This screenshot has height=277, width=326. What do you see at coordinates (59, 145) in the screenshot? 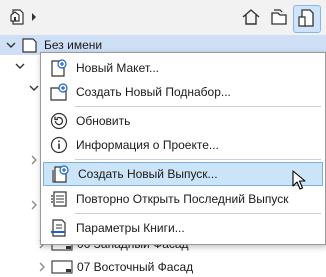
I see `info-icon` at bounding box center [59, 145].